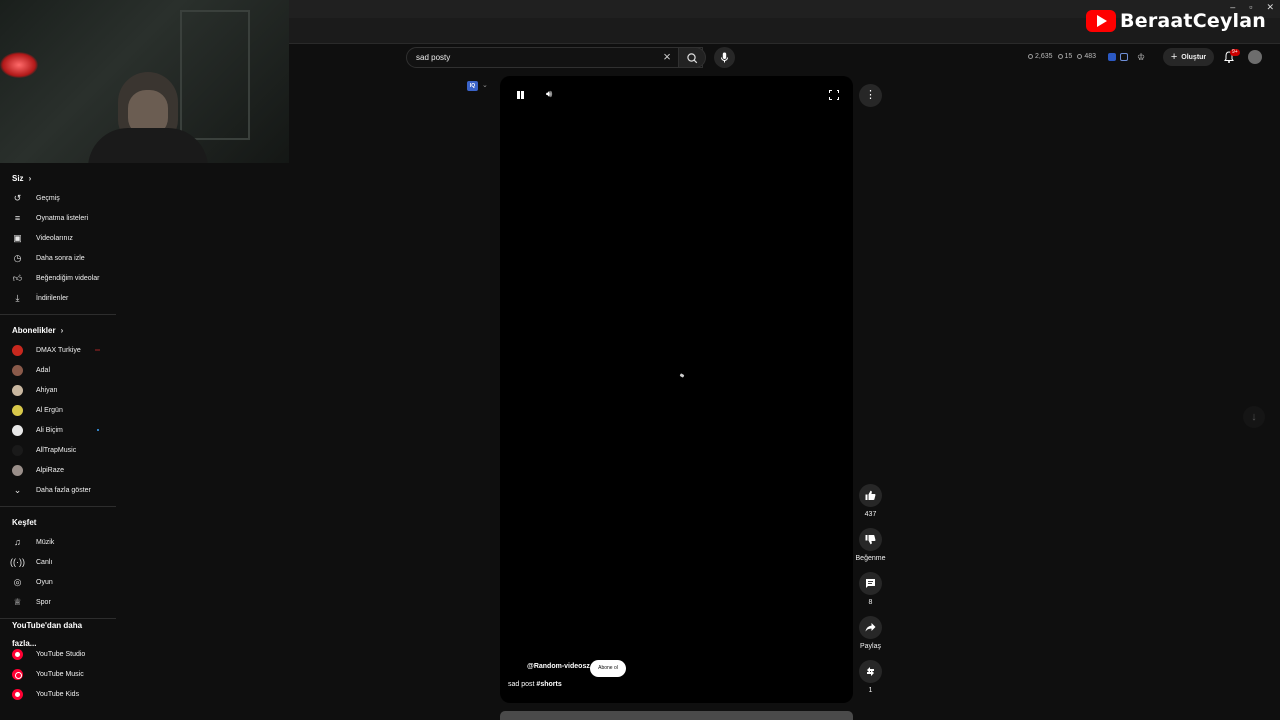 The width and height of the screenshot is (1280, 720). Describe the element at coordinates (1188, 57) in the screenshot. I see `create-button: + Oluştur` at that location.